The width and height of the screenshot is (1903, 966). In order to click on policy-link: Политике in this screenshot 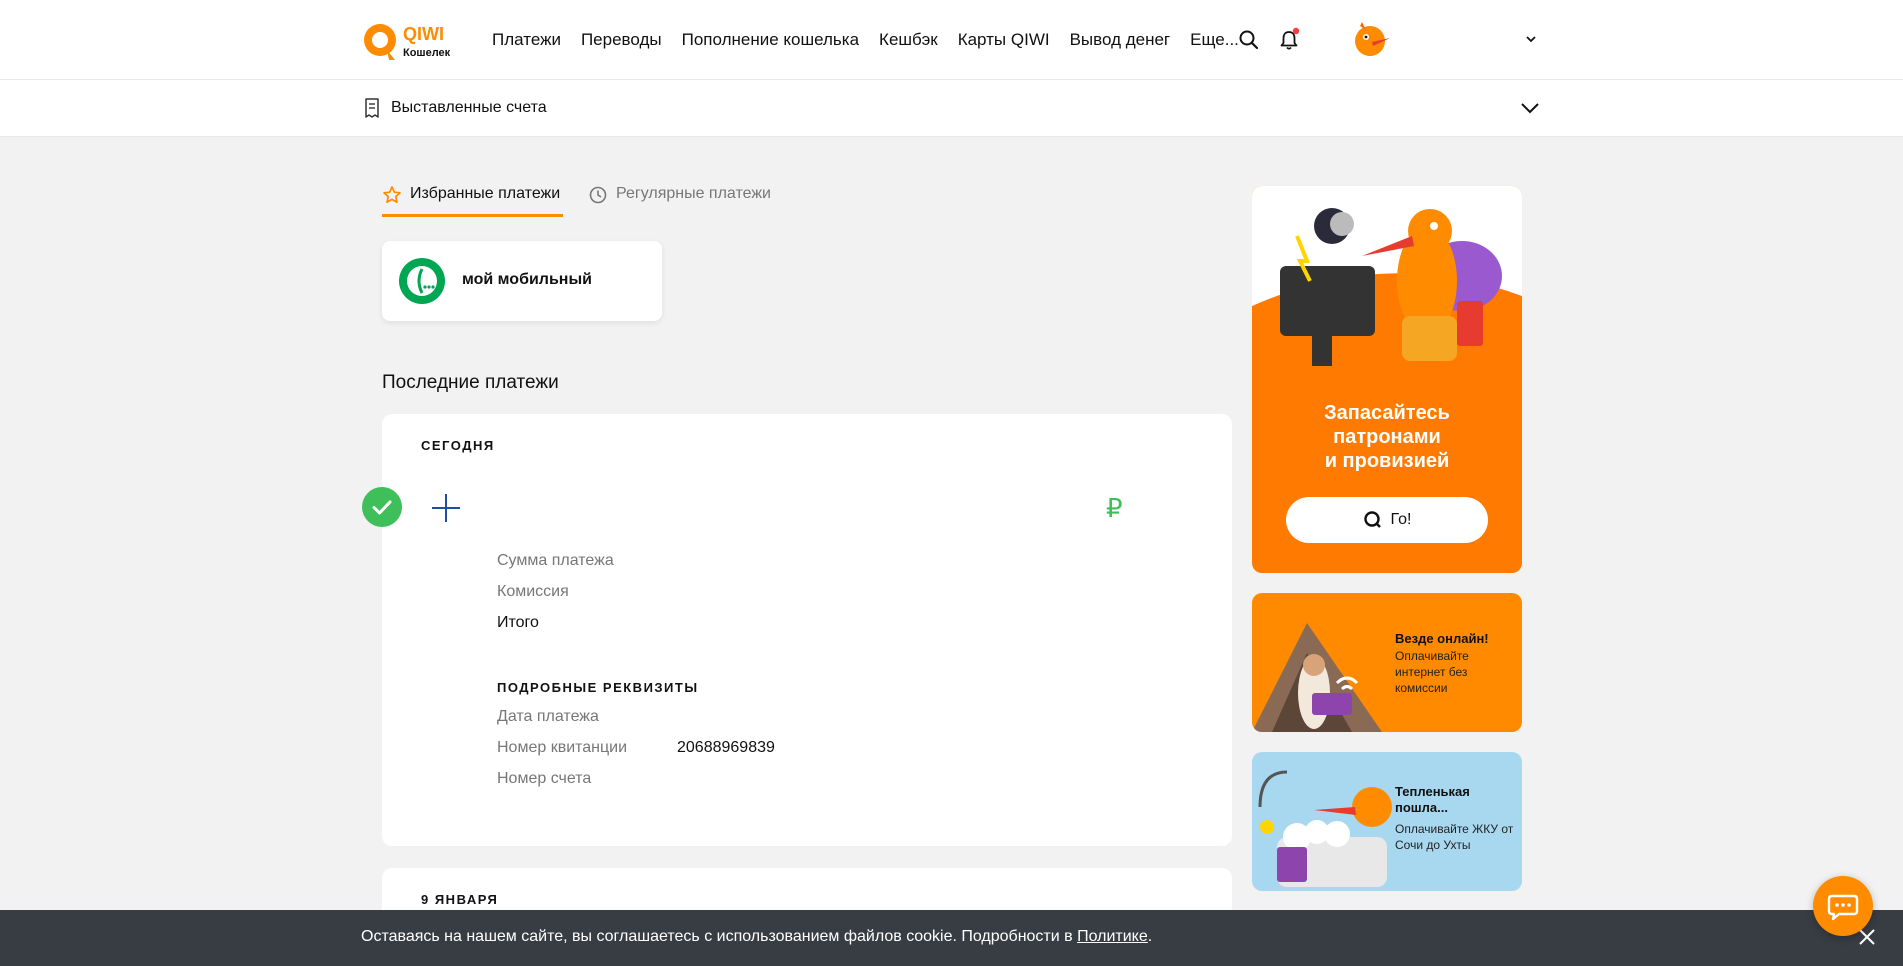, I will do `click(1112, 936)`.